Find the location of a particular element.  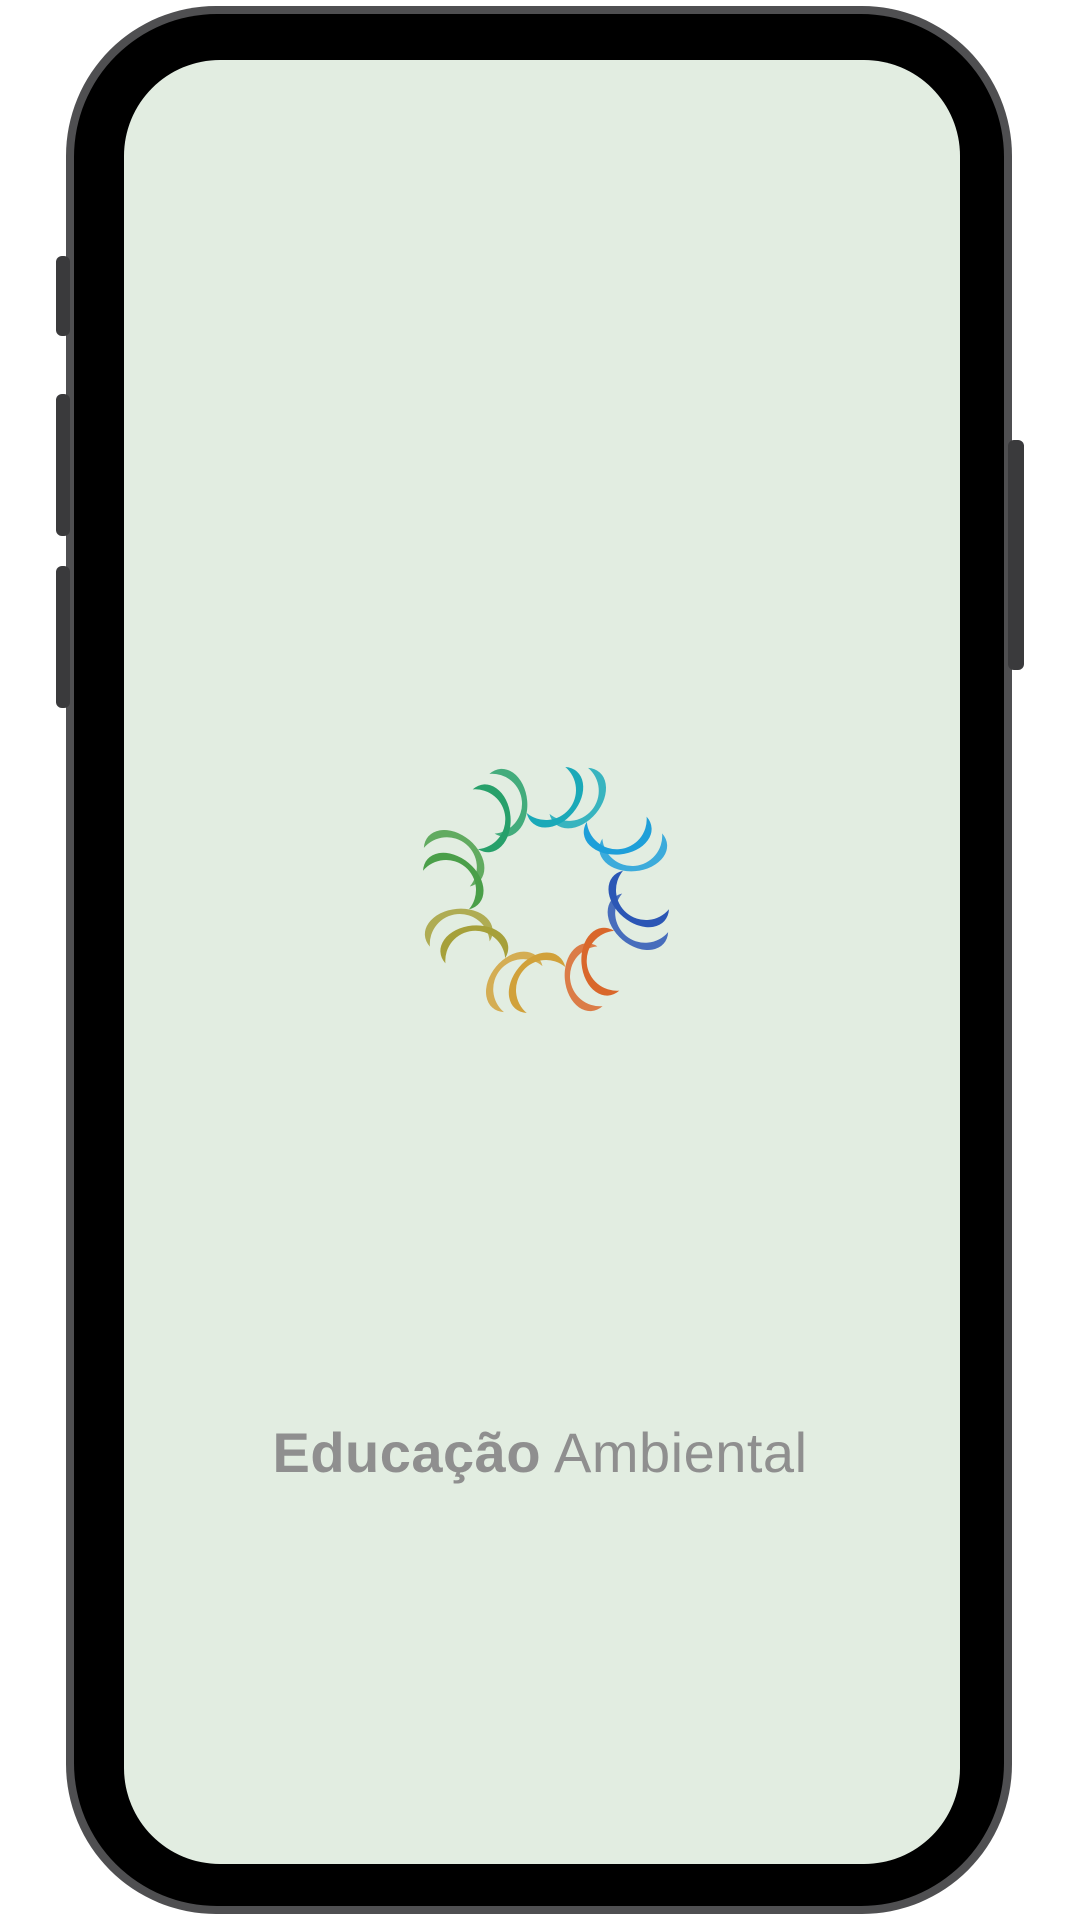

app-title: Educação Ambiental is located at coordinates (540, 1452).